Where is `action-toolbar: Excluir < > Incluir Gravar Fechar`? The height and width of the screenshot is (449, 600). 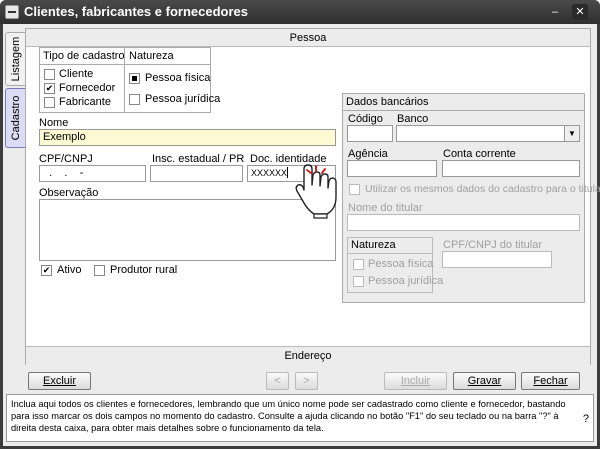 action-toolbar: Excluir < > Incluir Gravar Fechar is located at coordinates (300, 380).